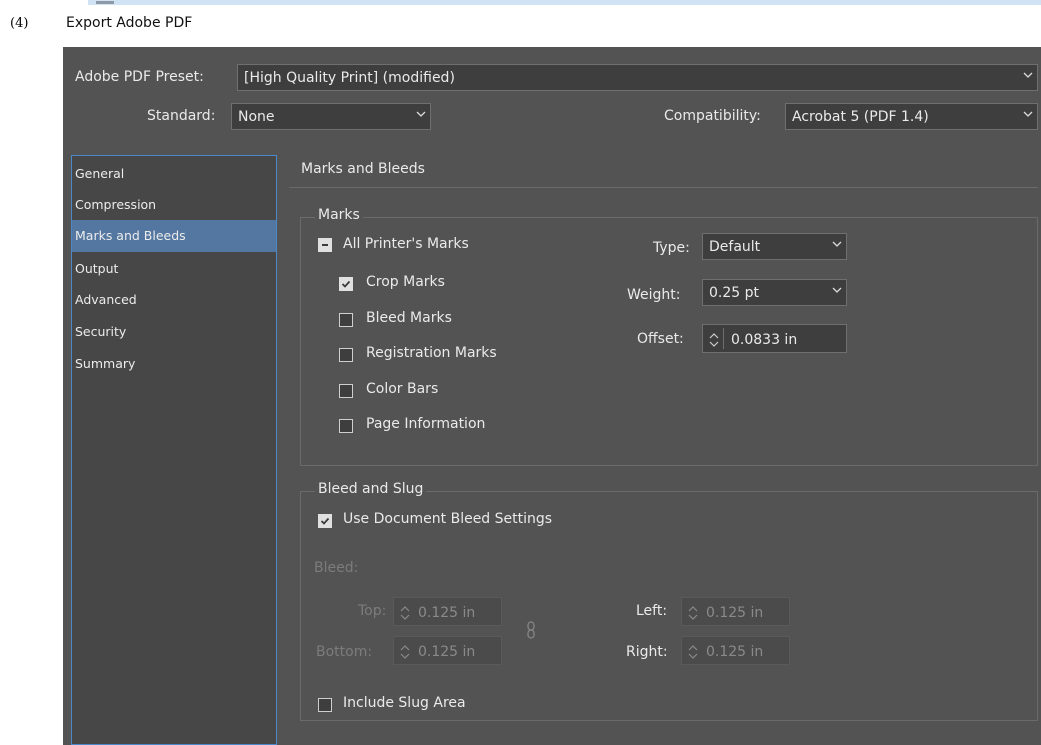 This screenshot has height=745, width=1041. I want to click on crop-marks-checkbox, so click(346, 284).